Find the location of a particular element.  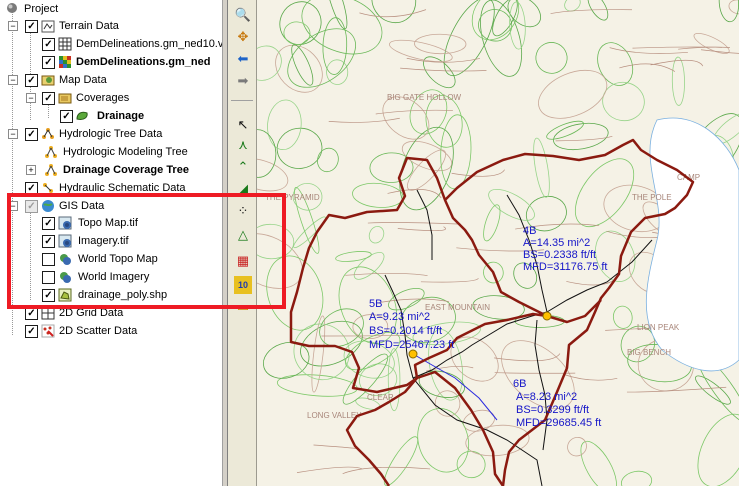

expand-toggle-icon: + is located at coordinates (31, 170).